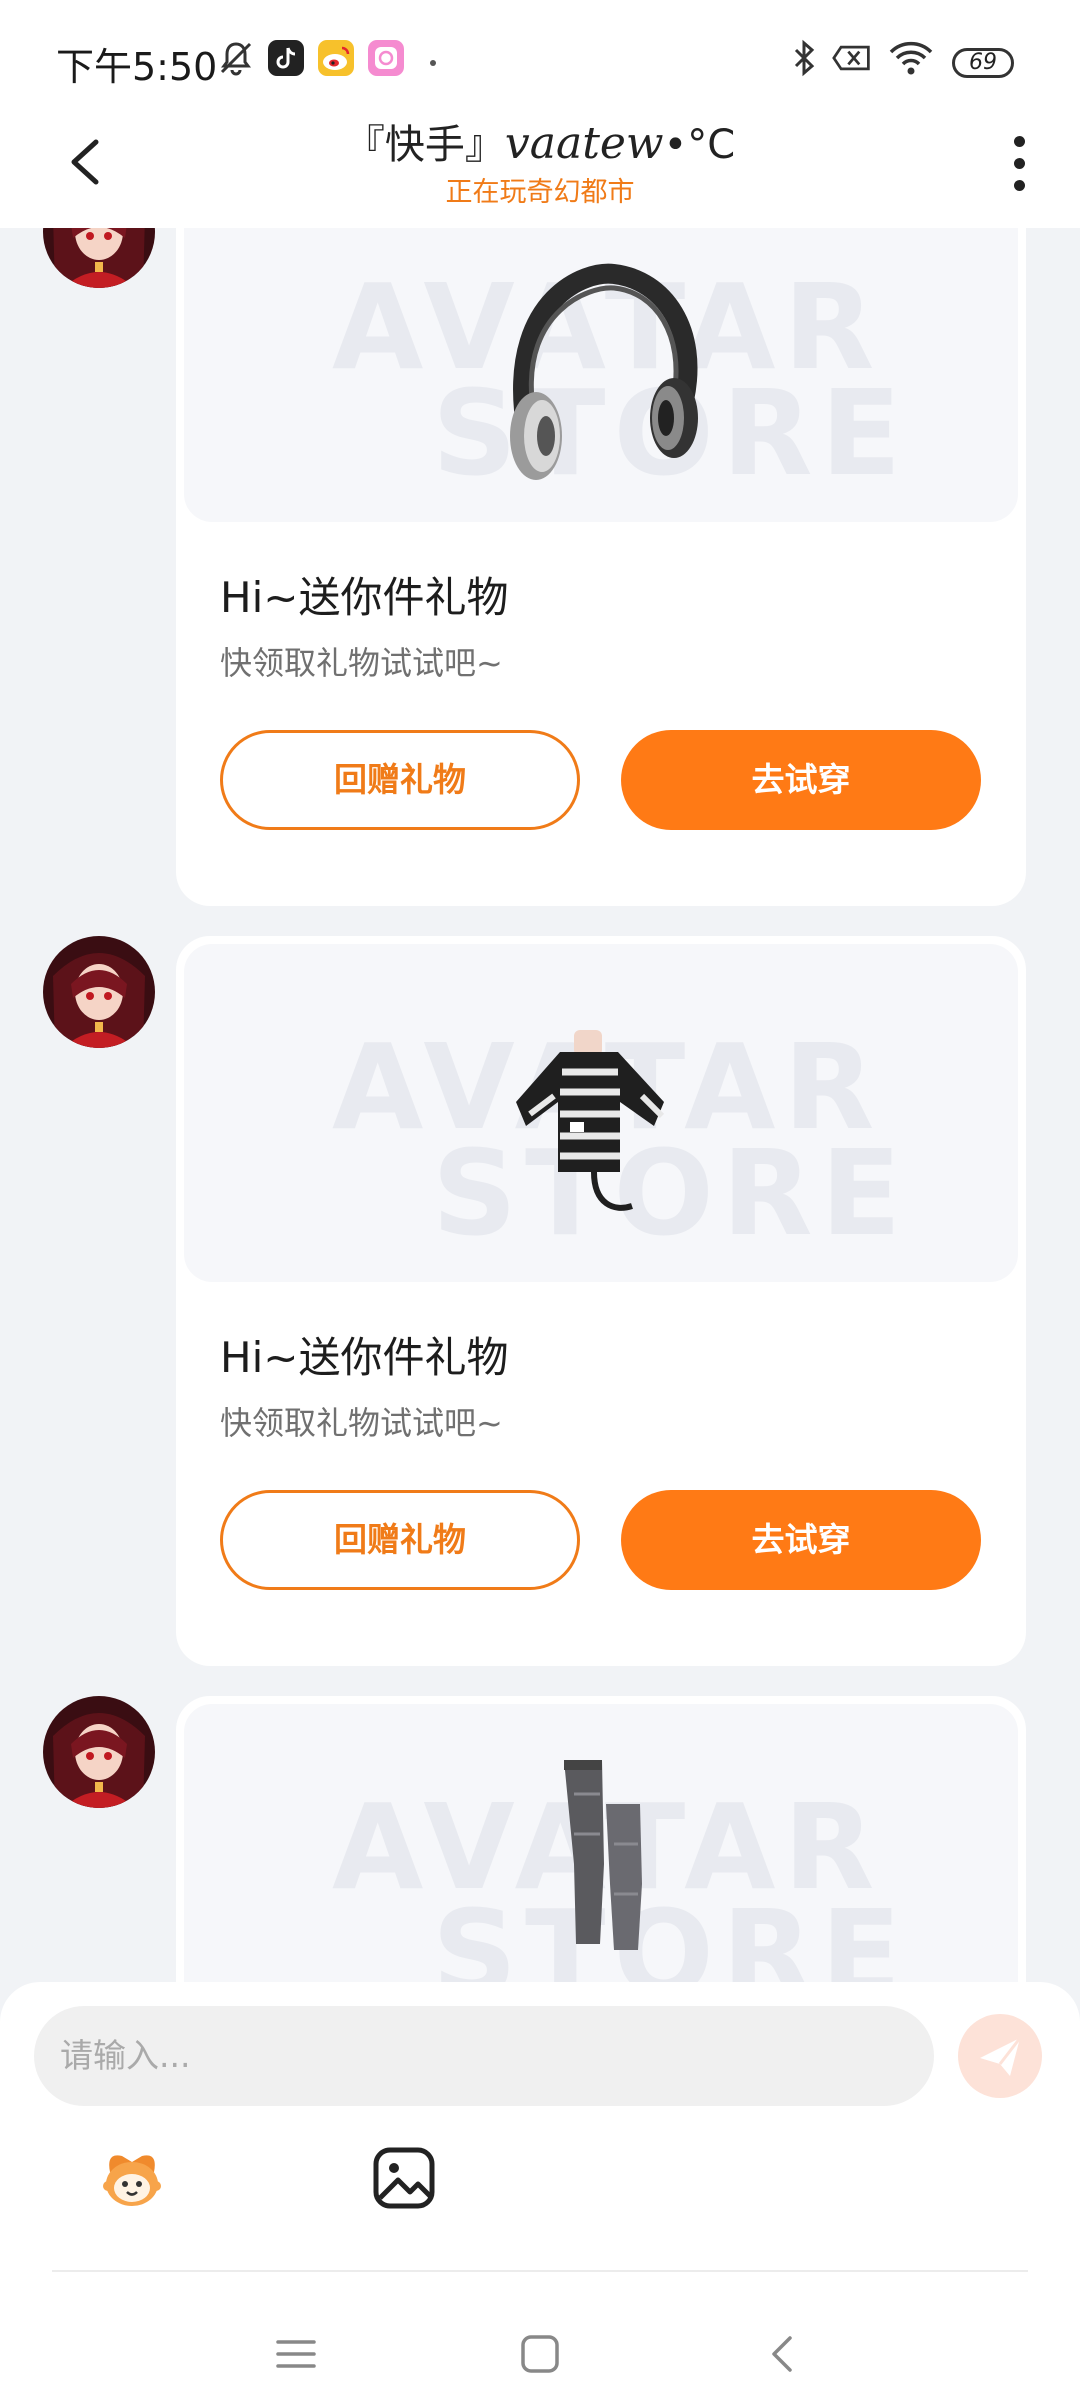 The image size is (1080, 2400). I want to click on send-button, so click(1000, 2056).